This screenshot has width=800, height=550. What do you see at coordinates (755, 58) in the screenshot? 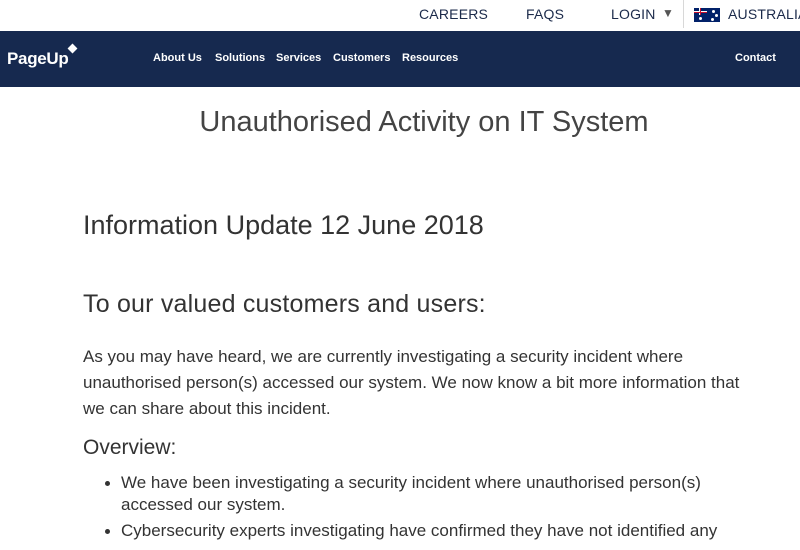
I see `nav-item-contact: Contact` at bounding box center [755, 58].